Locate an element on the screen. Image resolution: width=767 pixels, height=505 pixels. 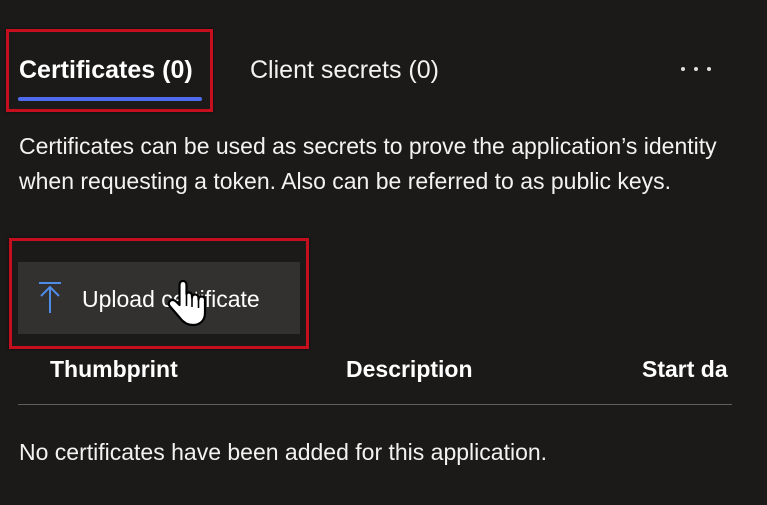
upload-arrow-icon is located at coordinates (50, 297).